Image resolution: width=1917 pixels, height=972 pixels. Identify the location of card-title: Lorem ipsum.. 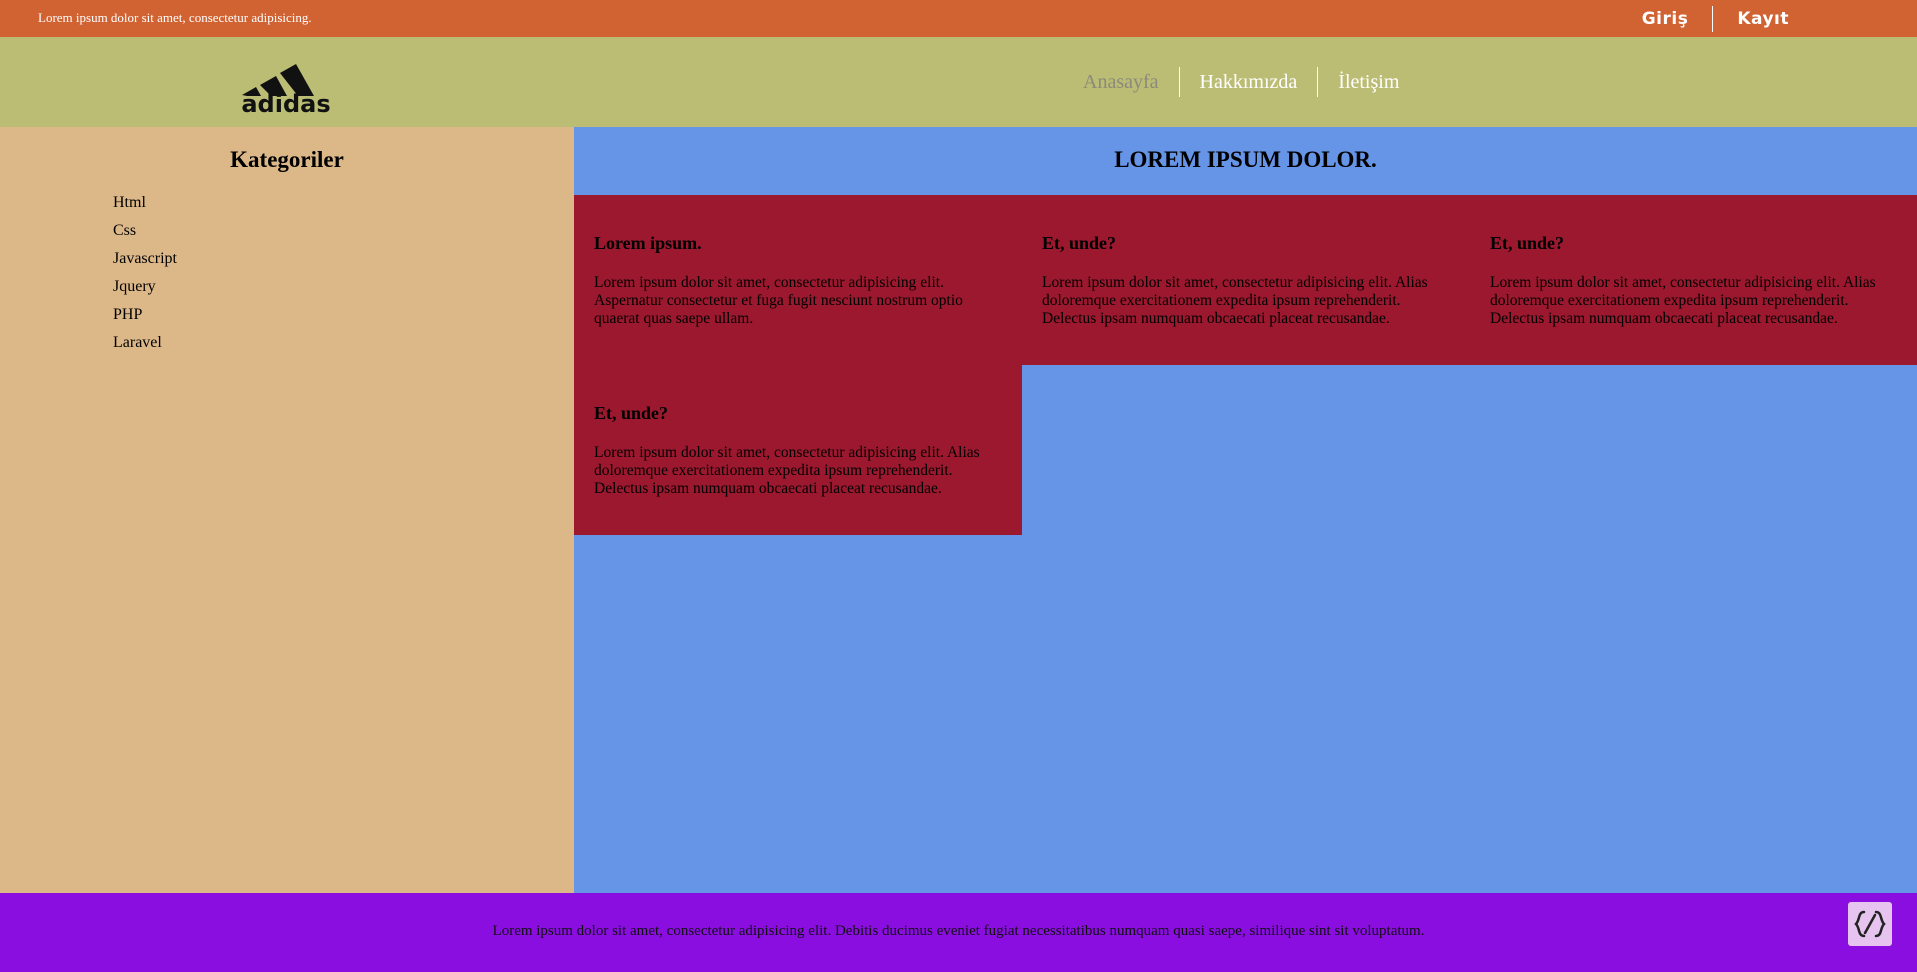
(648, 243).